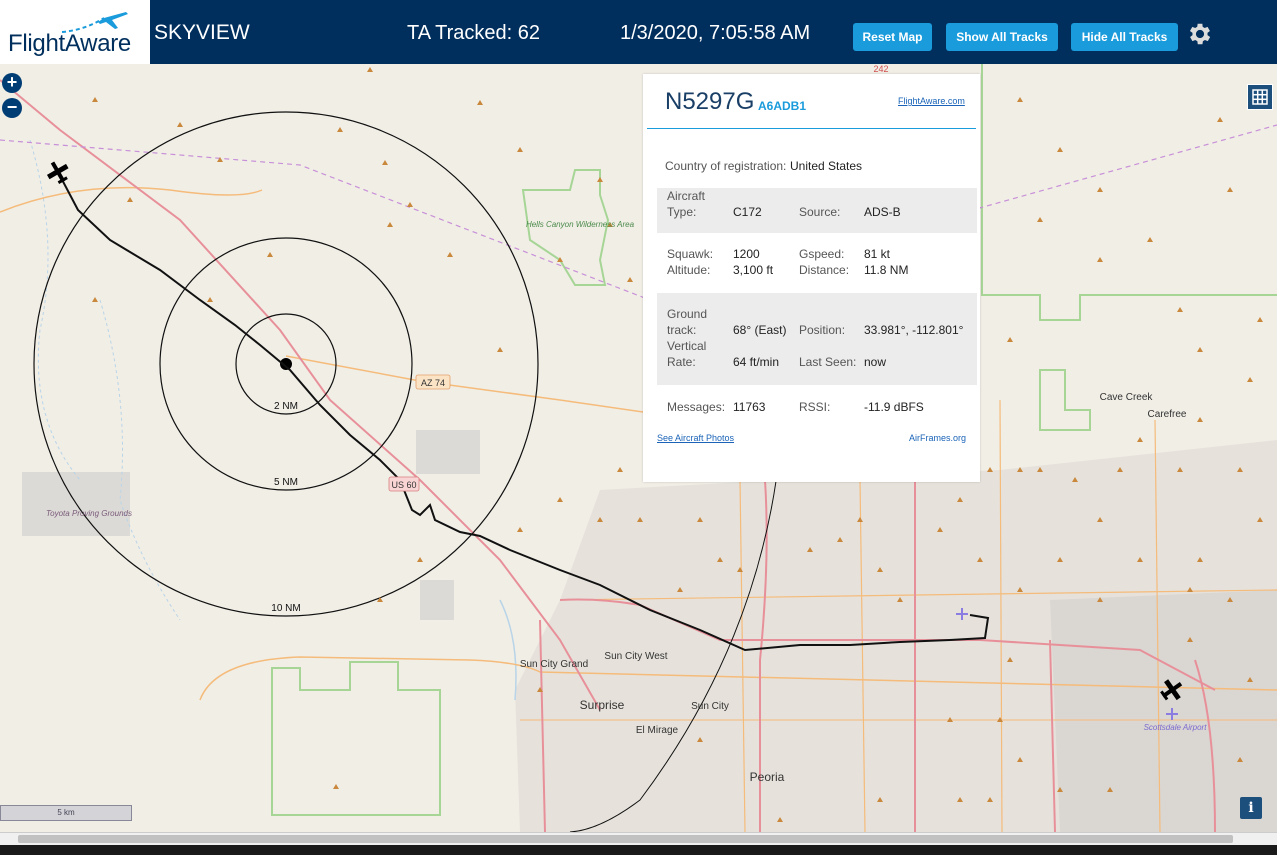 The image size is (1277, 855). I want to click on rssi-label: RSSI:, so click(815, 407).